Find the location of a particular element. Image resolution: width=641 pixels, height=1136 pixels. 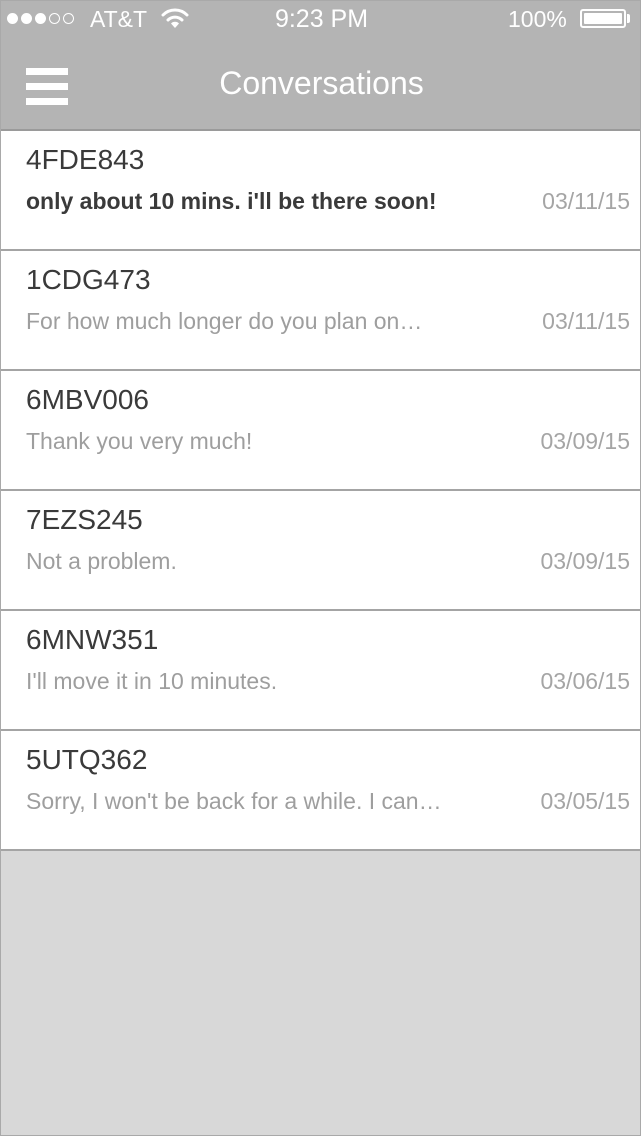

battery-percentage: 100% is located at coordinates (537, 19).